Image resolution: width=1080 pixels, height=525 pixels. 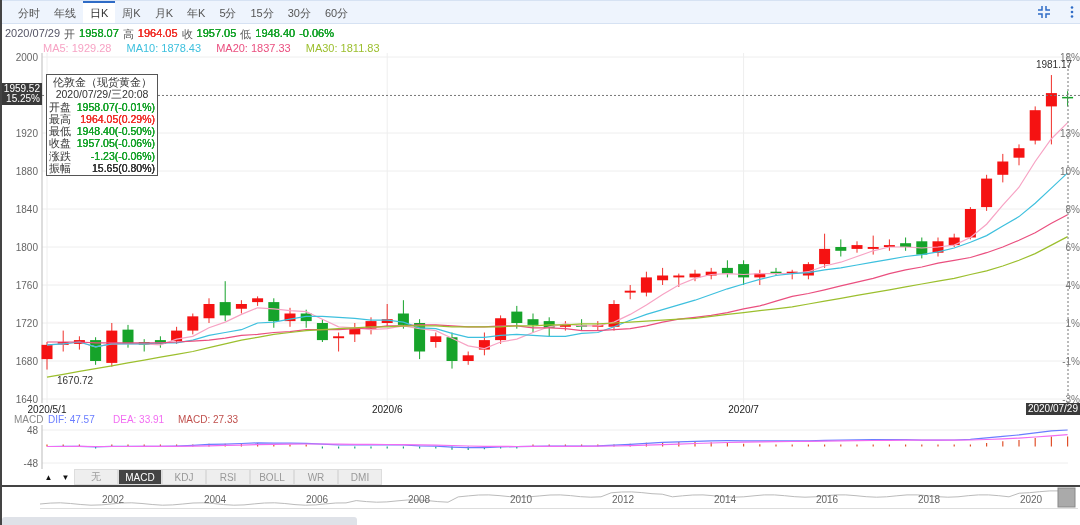 I want to click on axis-label: -48, so click(x=30, y=463).